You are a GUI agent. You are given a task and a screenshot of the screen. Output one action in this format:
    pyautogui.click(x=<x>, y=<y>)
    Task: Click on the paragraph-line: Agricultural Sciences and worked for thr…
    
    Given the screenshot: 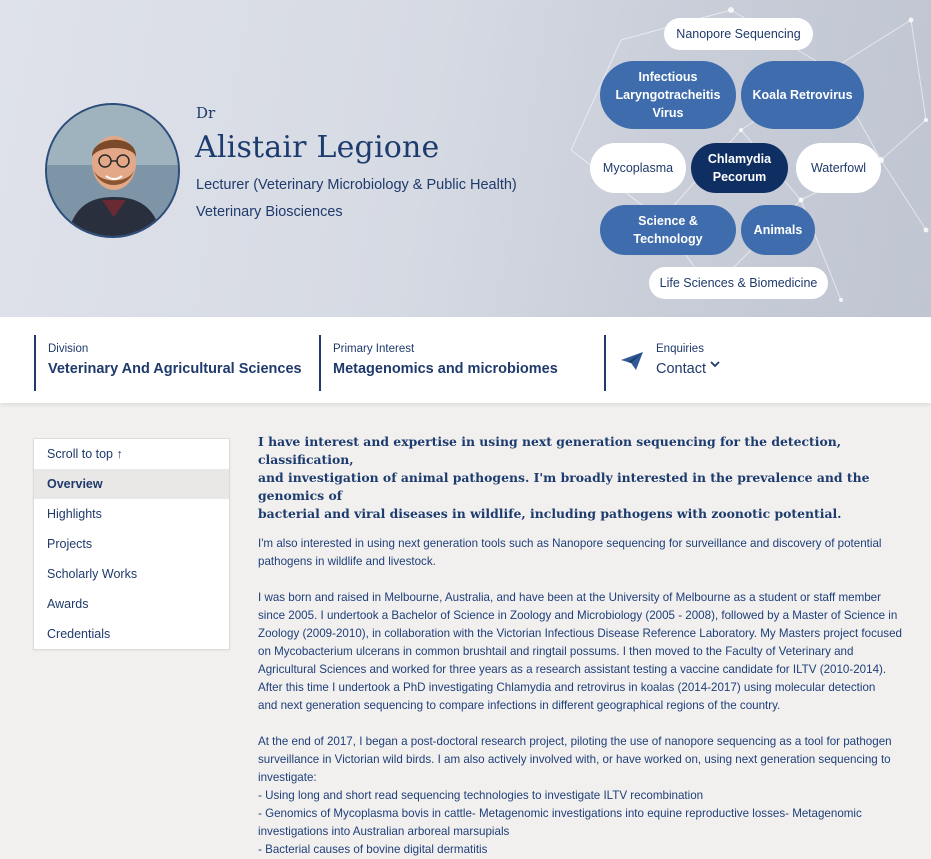 What is the action you would take?
    pyautogui.click(x=572, y=669)
    